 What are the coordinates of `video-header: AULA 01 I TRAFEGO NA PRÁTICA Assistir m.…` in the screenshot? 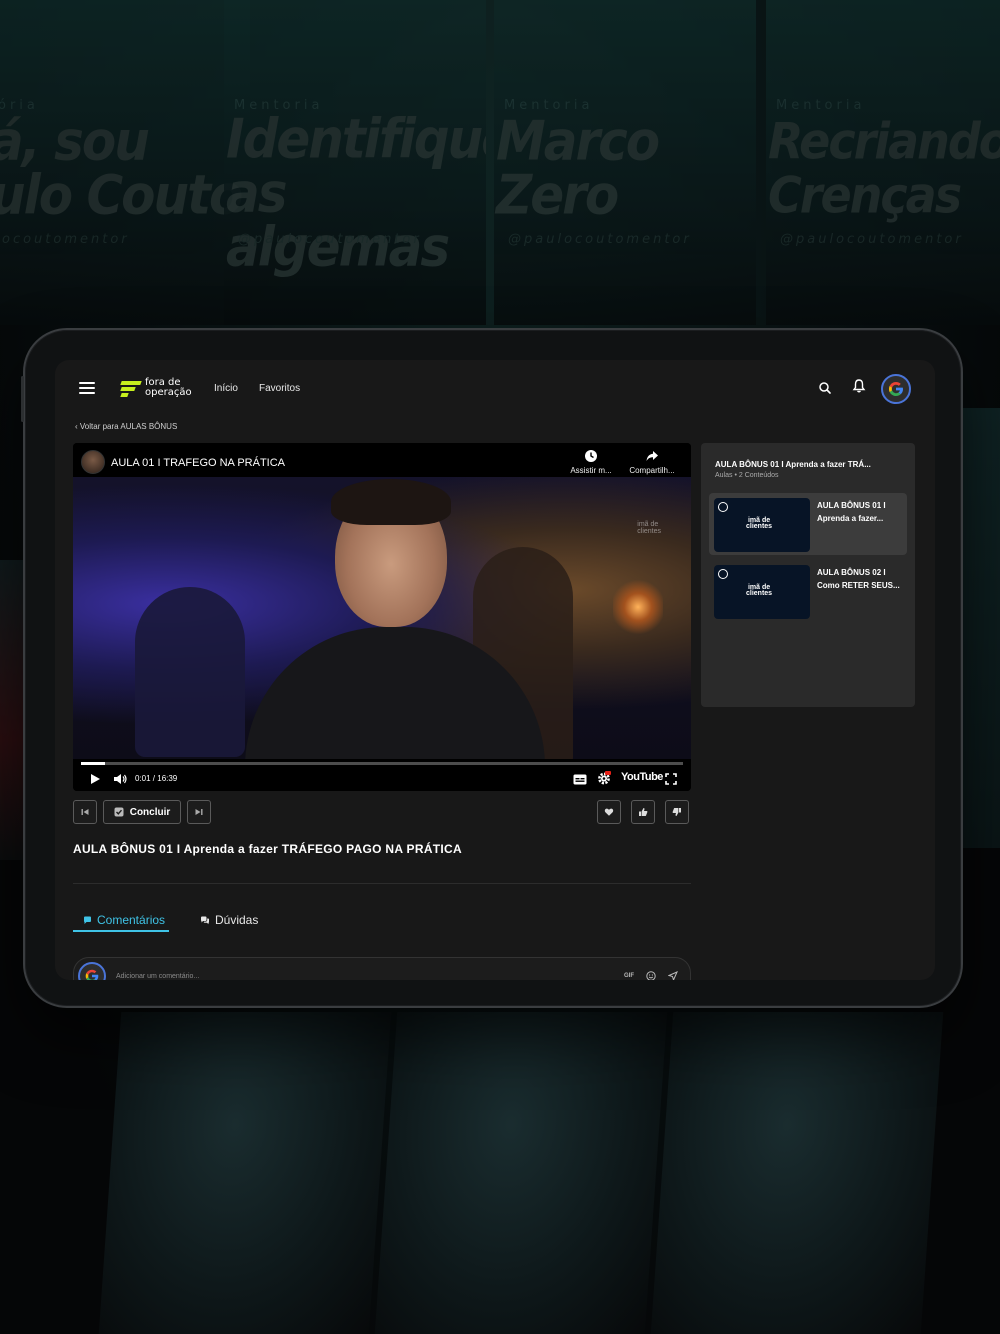 It's located at (382, 460).